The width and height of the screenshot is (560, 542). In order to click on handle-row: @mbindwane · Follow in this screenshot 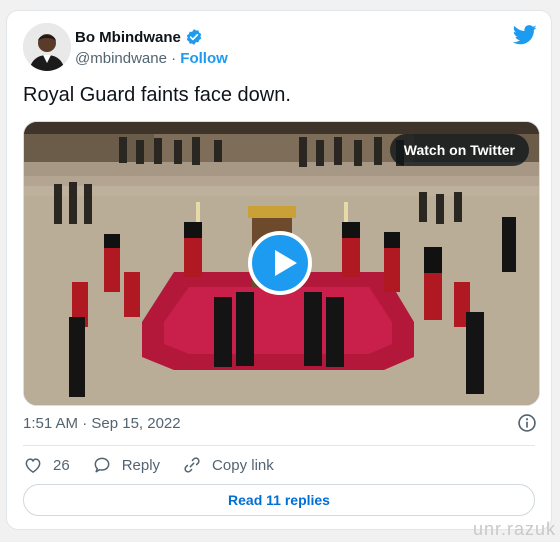, I will do `click(151, 58)`.